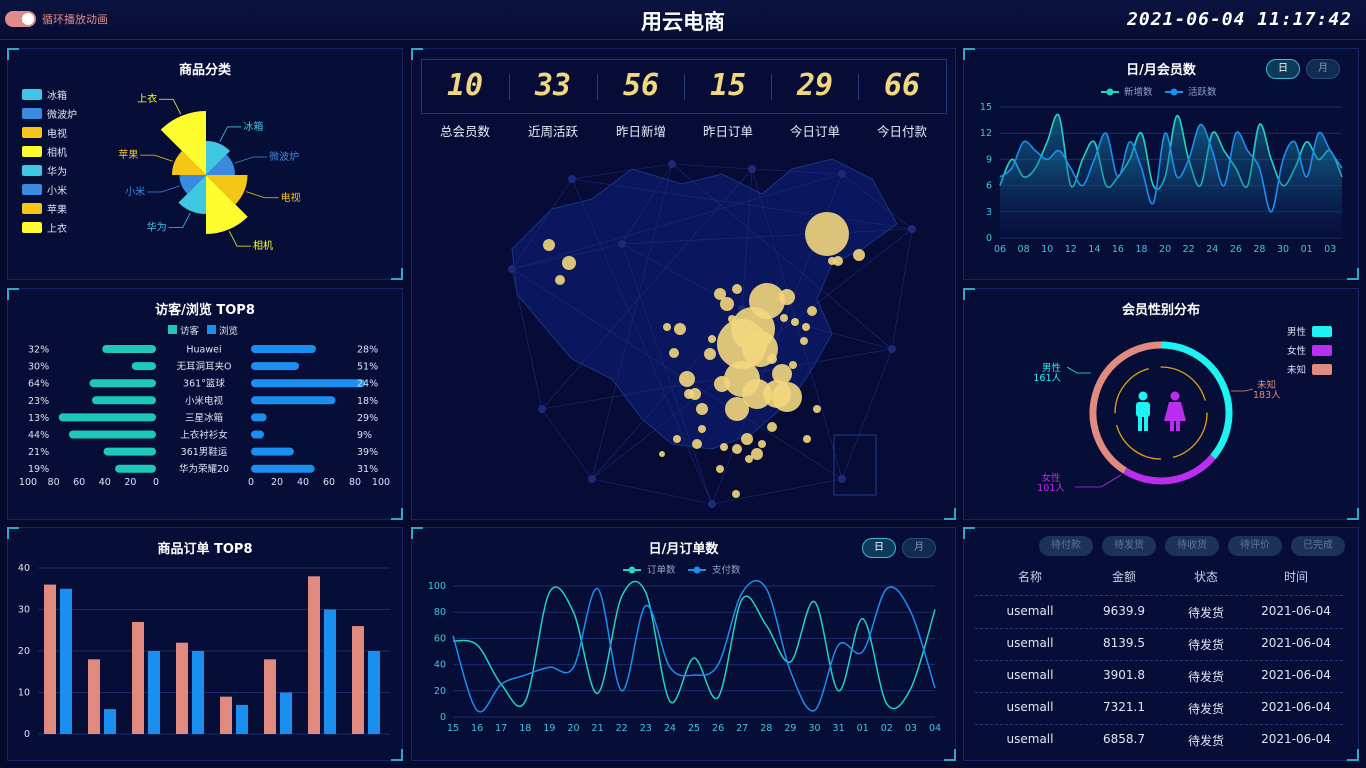 The image size is (1366, 768). Describe the element at coordinates (1192, 546) in the screenshot. I see `status-filter-button: 待收货` at that location.